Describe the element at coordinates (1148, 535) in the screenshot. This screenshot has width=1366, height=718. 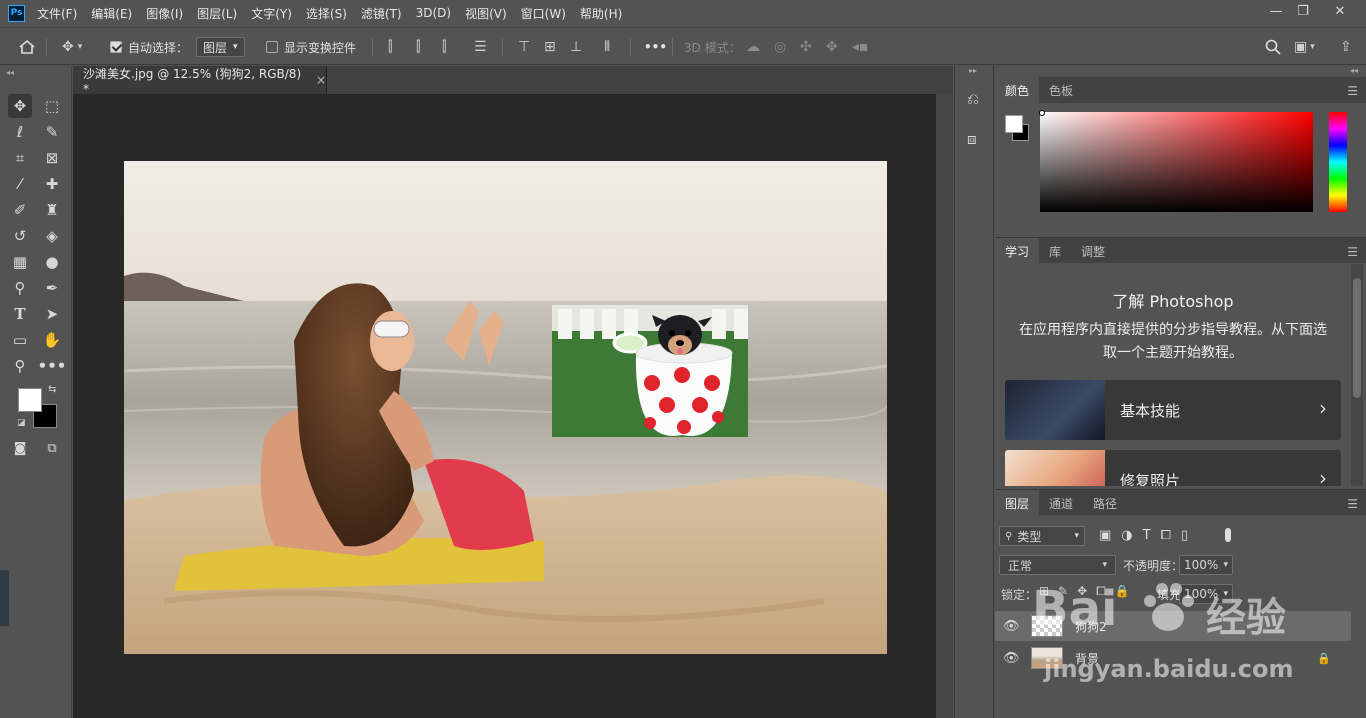
I see `layer-filter-icons: ▣◑T⧠▯` at that location.